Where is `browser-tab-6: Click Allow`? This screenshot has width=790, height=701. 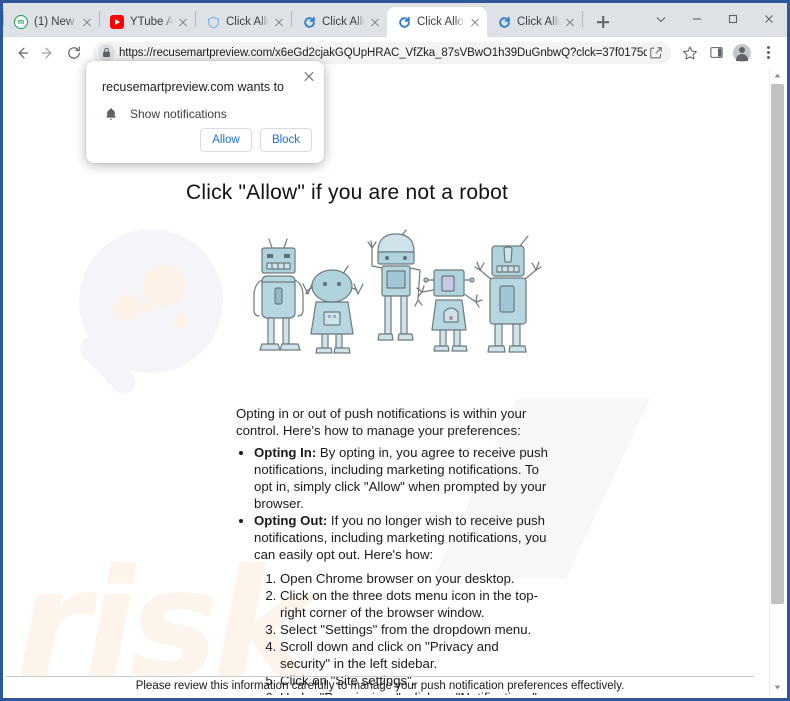
browser-tab-6: Click Allow is located at coordinates (534, 22).